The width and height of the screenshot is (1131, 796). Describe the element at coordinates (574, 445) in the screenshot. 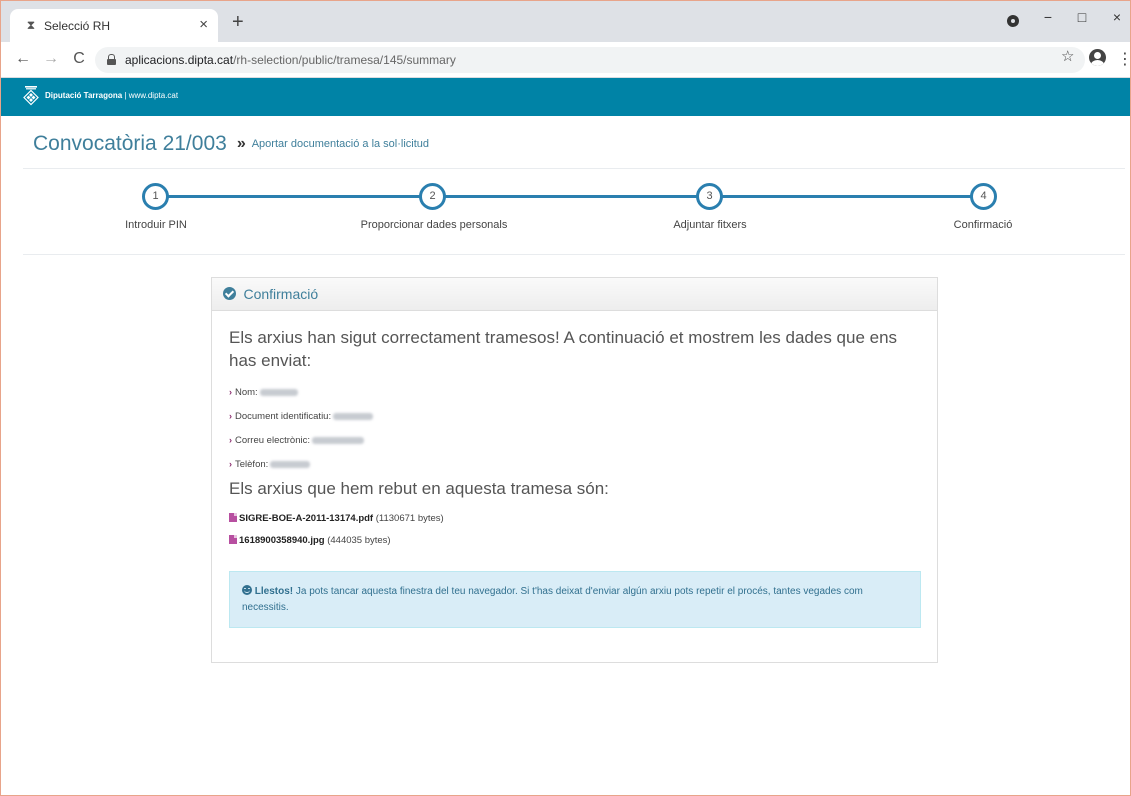

I see `list-item: › Correu electrònic:` at that location.